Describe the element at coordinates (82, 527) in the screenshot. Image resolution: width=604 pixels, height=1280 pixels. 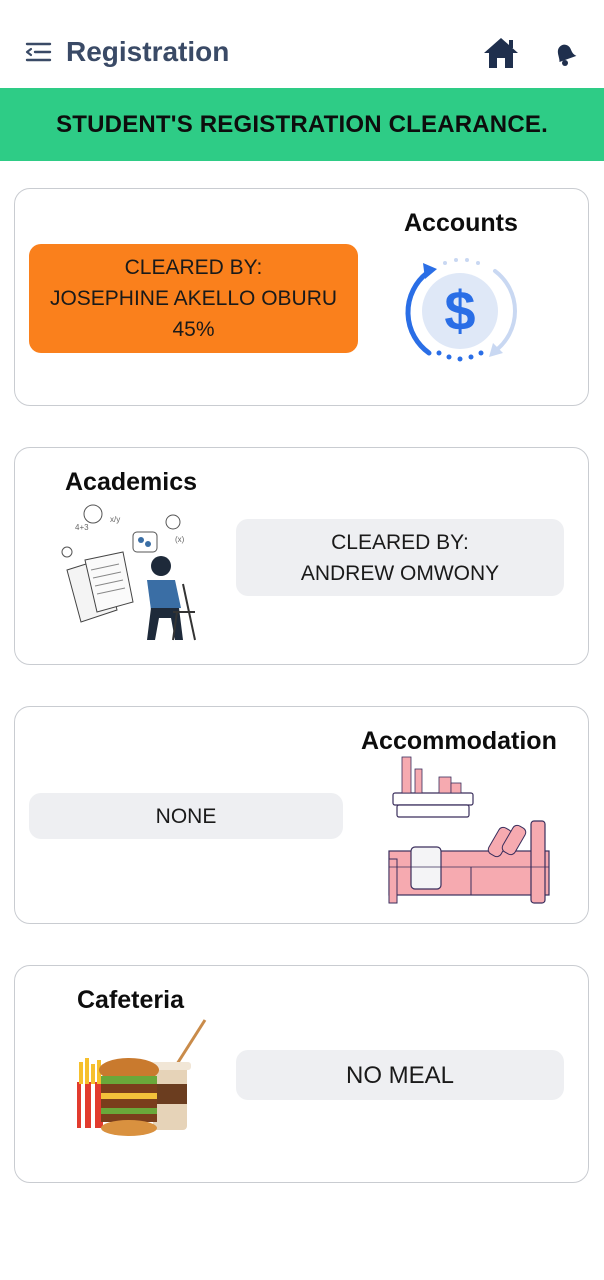
I see `svg-text: 4+3` at that location.